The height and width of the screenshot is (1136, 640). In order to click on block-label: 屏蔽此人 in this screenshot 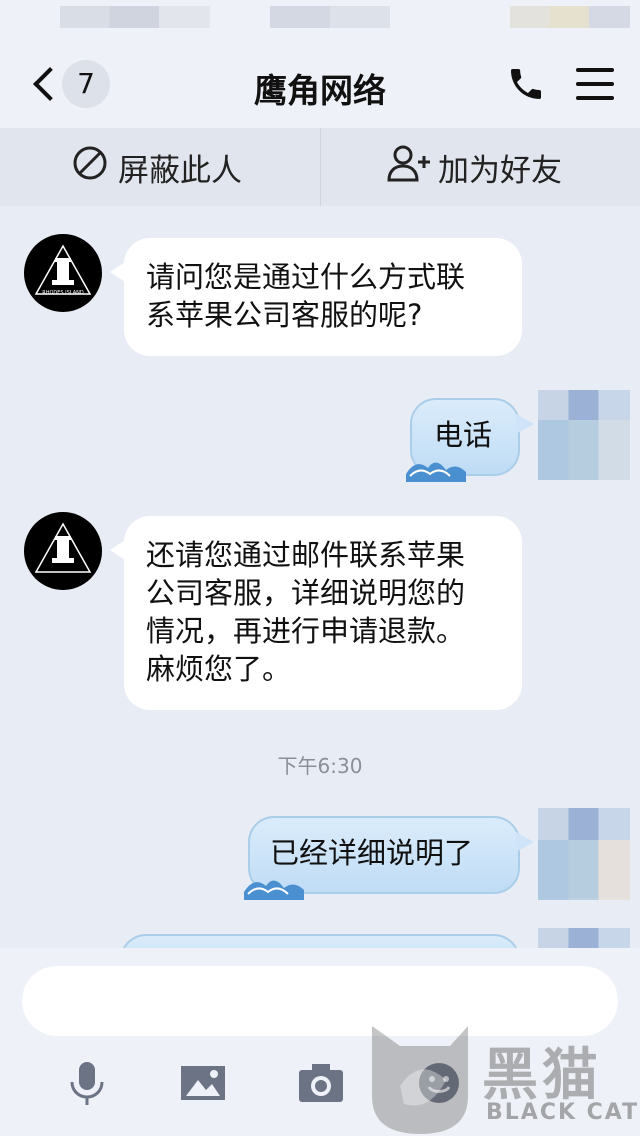, I will do `click(180, 170)`.